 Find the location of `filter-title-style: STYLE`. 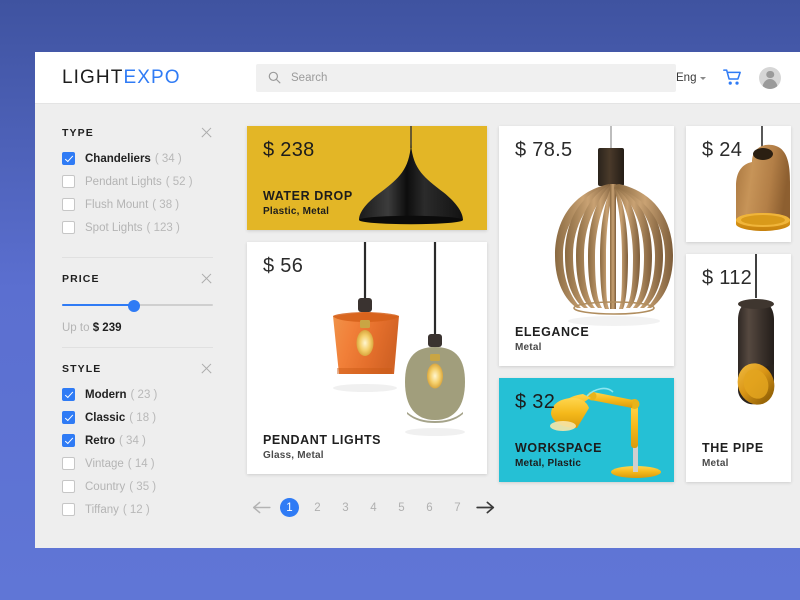

filter-title-style: STYLE is located at coordinates (82, 368).